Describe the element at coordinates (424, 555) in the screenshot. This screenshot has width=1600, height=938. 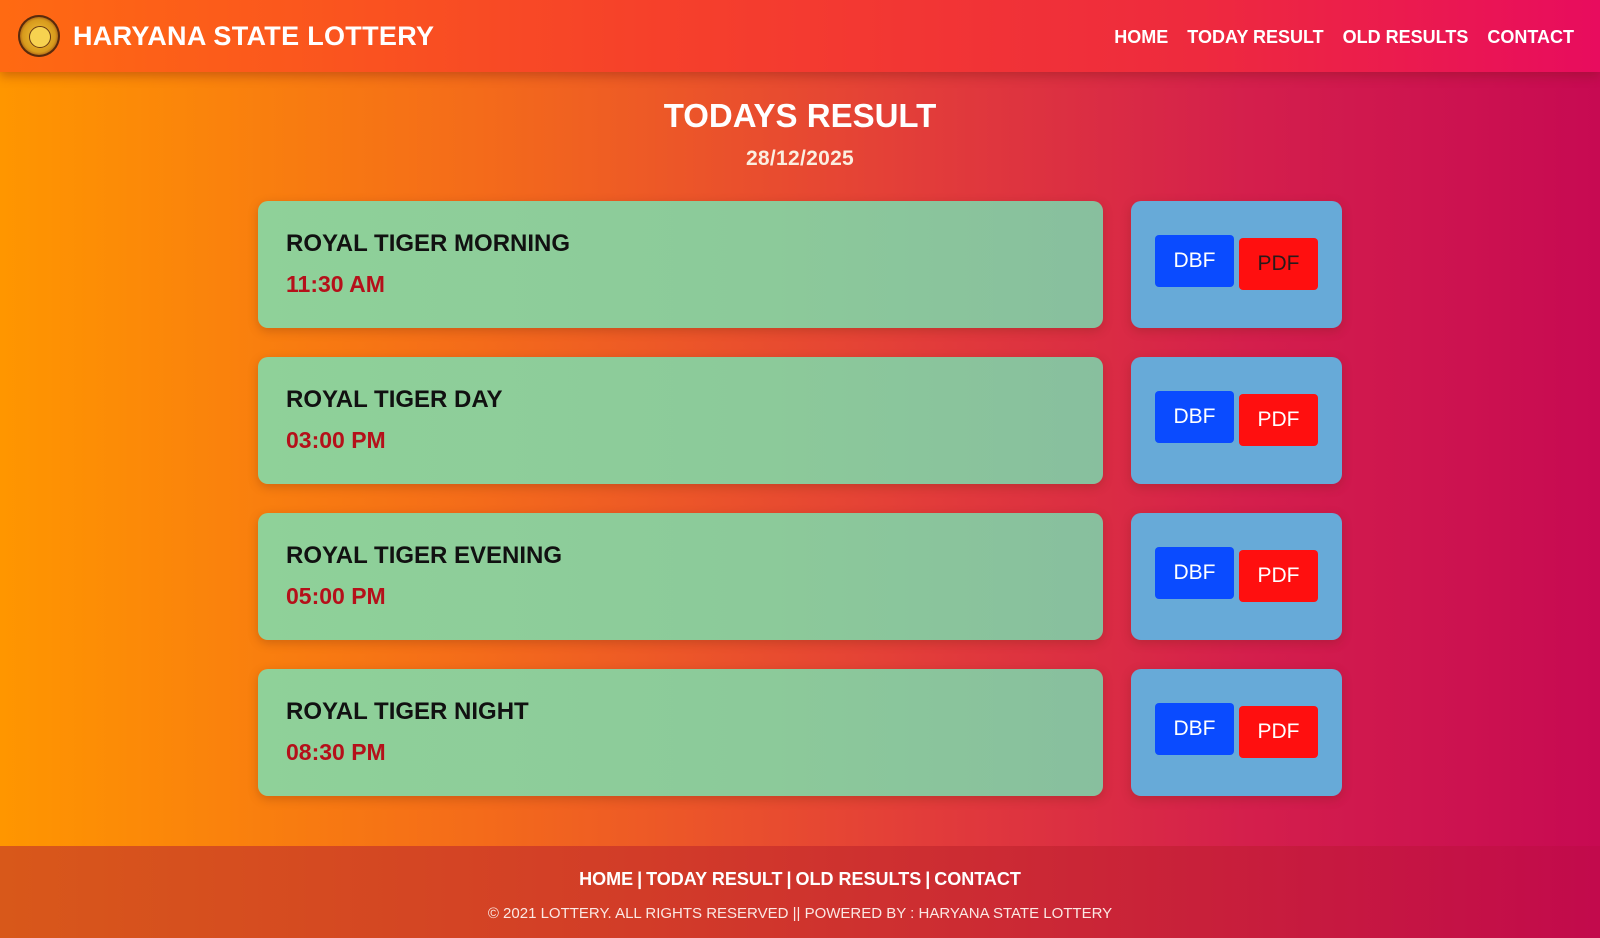
I see `draw-name: ROYAL TIGER EVENING` at that location.